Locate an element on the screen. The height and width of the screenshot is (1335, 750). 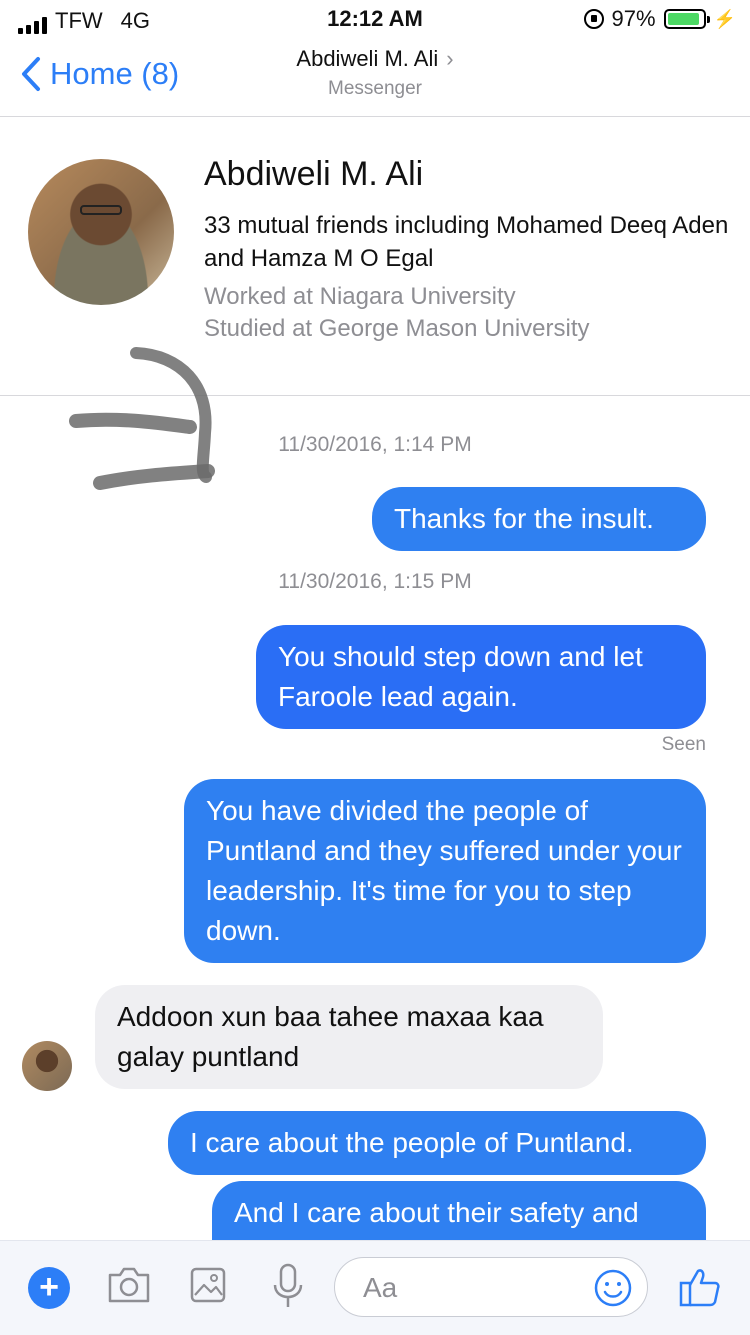
message-timestamp: 11/30/2016, 1:14 PM is located at coordinates (375, 444).